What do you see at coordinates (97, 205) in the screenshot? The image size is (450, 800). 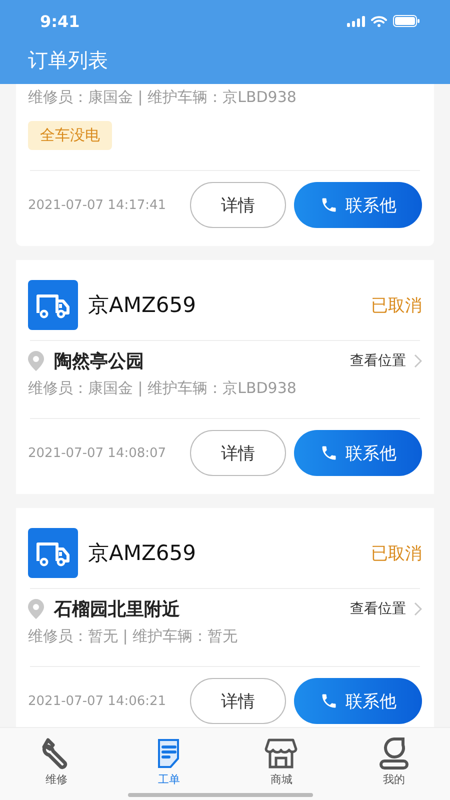 I see `order-time: 2021-07-07 14:17:41` at bounding box center [97, 205].